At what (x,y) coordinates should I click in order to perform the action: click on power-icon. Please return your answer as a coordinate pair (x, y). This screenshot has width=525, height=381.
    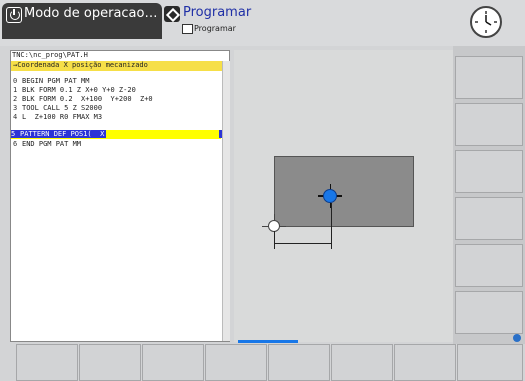
    Looking at the image, I should click on (14, 15).